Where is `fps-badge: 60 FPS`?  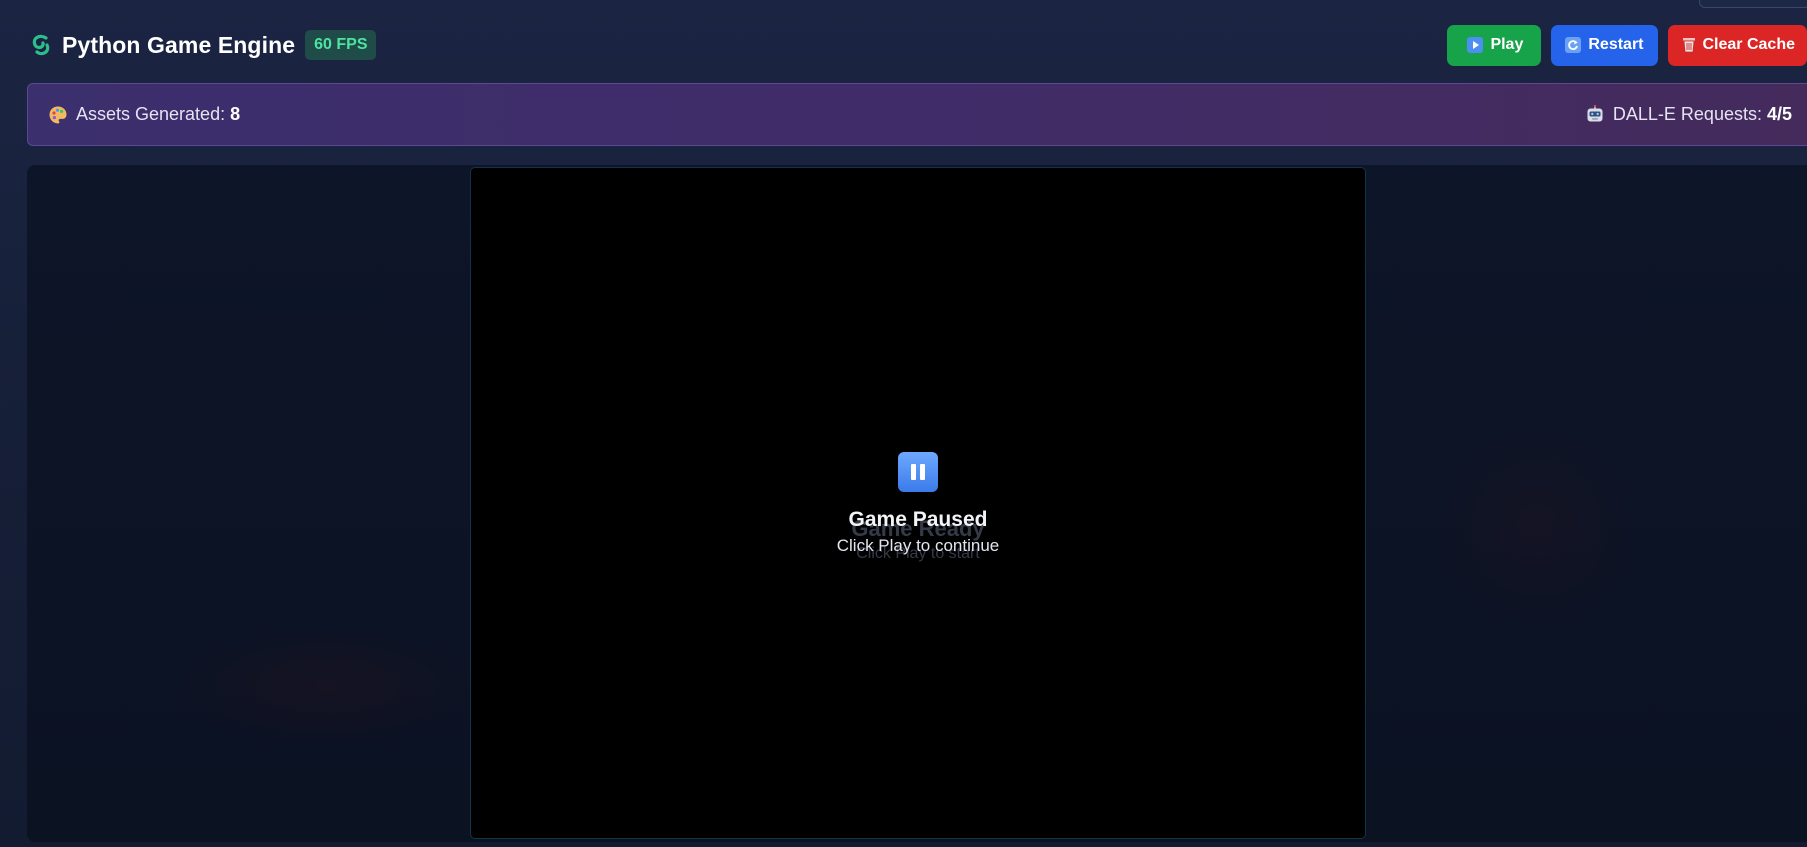 fps-badge: 60 FPS is located at coordinates (341, 45).